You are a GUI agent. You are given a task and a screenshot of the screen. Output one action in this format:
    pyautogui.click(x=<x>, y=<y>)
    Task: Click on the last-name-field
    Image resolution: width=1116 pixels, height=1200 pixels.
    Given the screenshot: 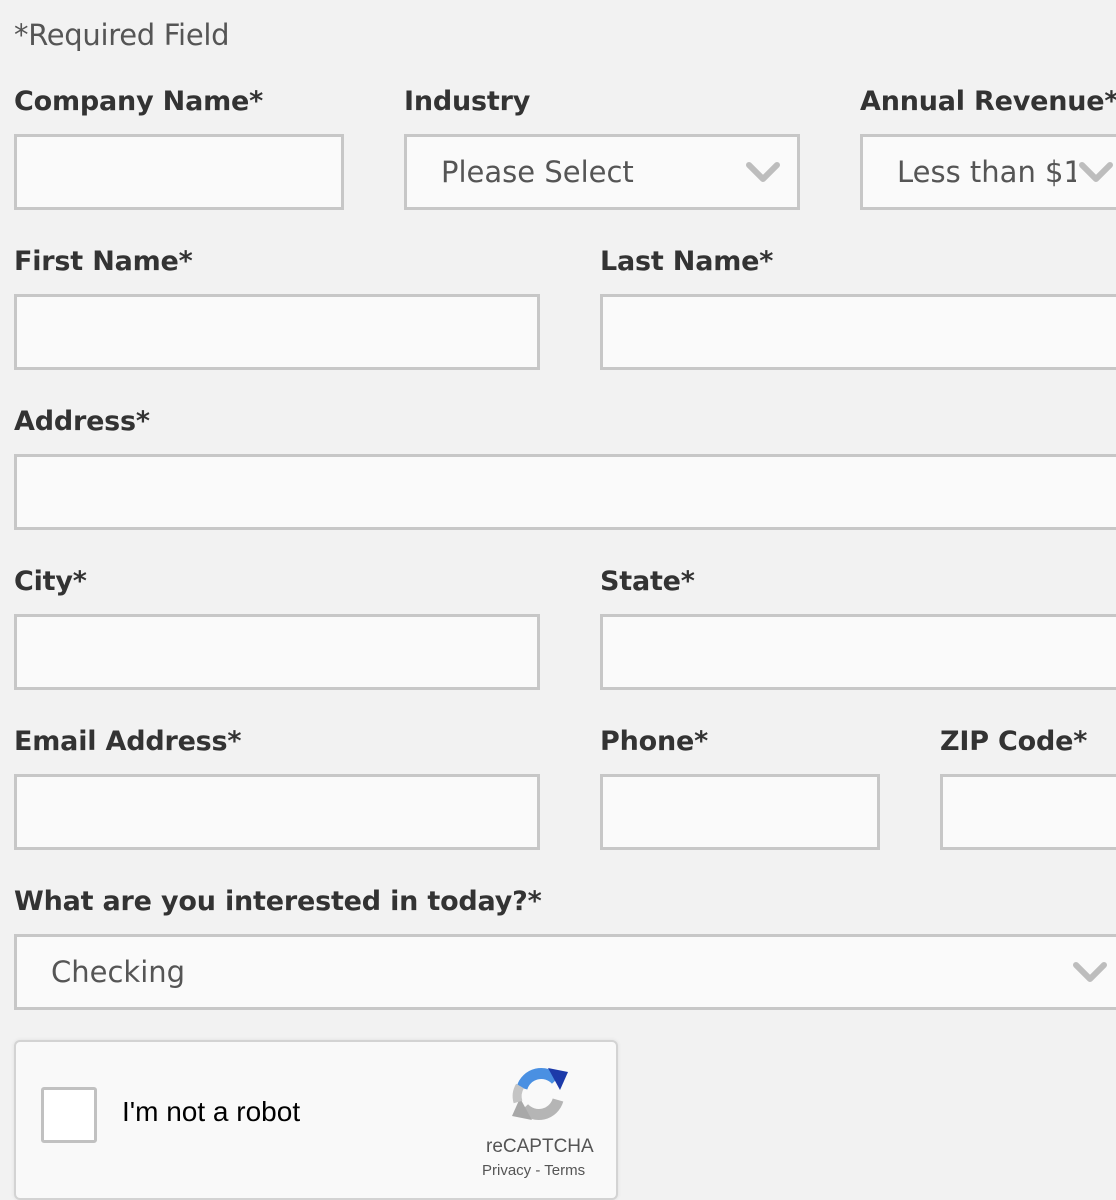 What is the action you would take?
    pyautogui.click(x=858, y=332)
    